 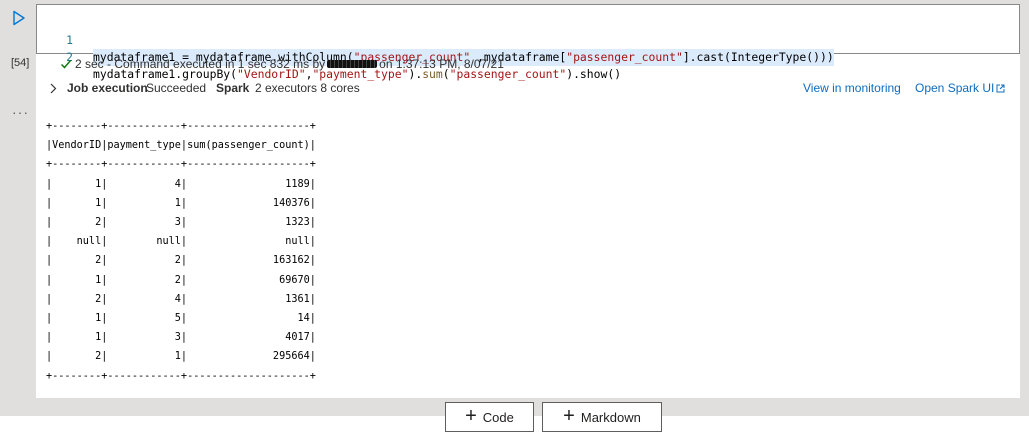 I want to click on play-icon, so click(x=19, y=18).